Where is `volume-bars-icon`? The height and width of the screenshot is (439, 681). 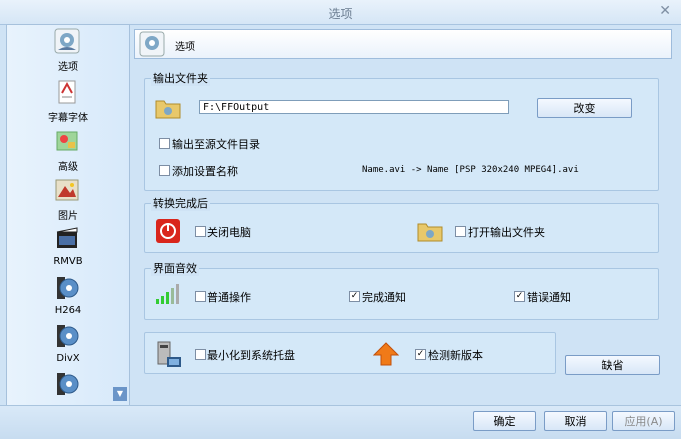
volume-bars-icon is located at coordinates (167, 294).